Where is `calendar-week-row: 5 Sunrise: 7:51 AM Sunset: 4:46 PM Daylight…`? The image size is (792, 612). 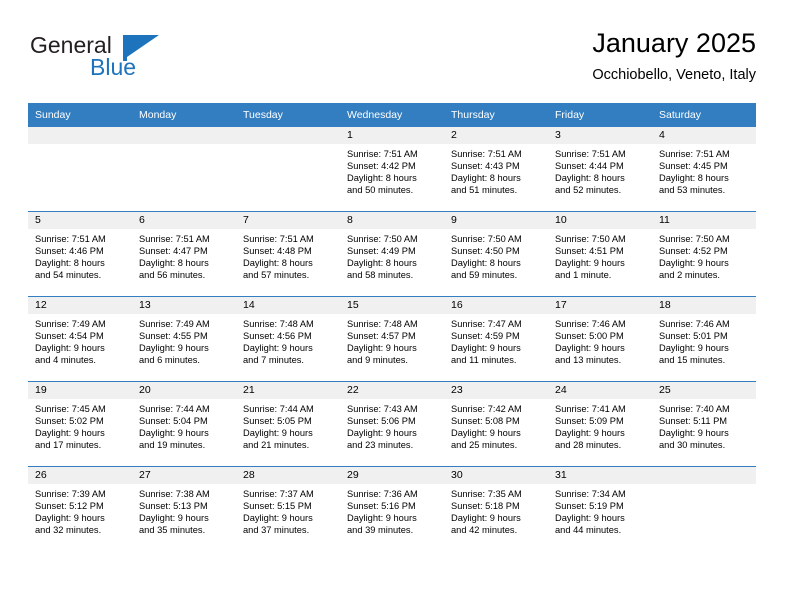 calendar-week-row: 5 Sunrise: 7:51 AM Sunset: 4:46 PM Daylight… is located at coordinates (392, 254).